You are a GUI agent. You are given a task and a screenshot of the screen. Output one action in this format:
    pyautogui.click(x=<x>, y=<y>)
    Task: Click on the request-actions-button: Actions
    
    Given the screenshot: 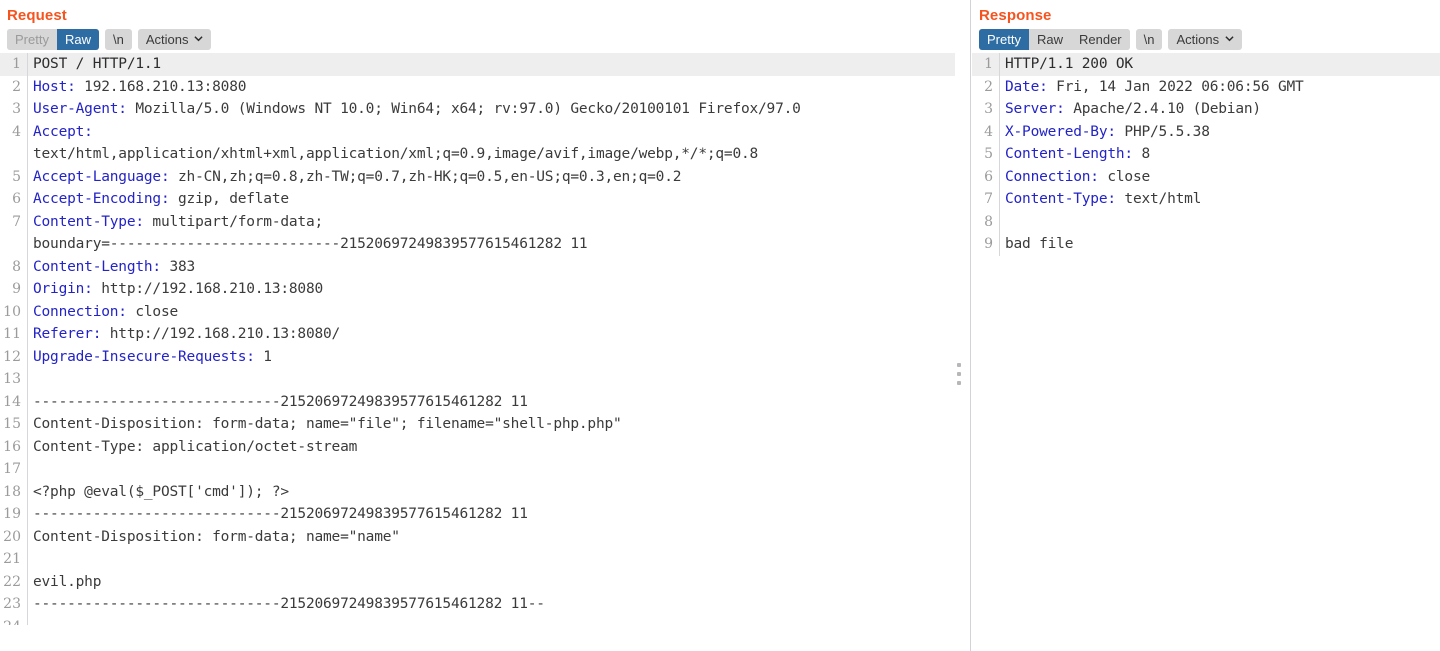 What is the action you would take?
    pyautogui.click(x=174, y=39)
    